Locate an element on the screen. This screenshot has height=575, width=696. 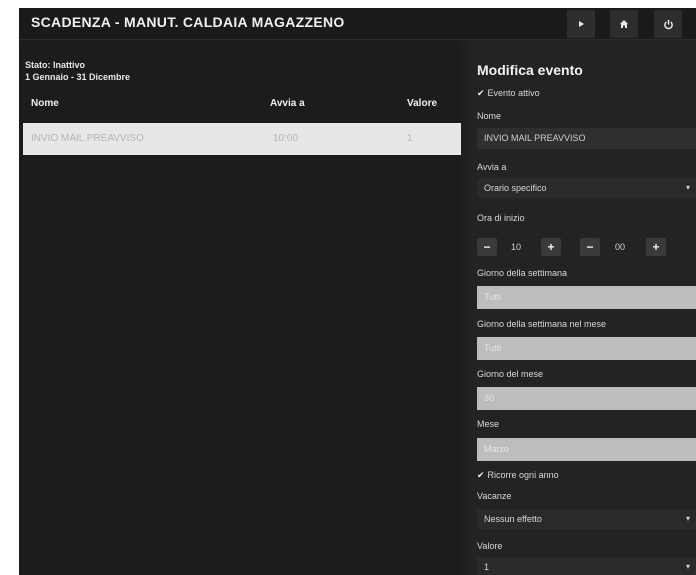
row-avvia-cell: 10:00 is located at coordinates (286, 138).